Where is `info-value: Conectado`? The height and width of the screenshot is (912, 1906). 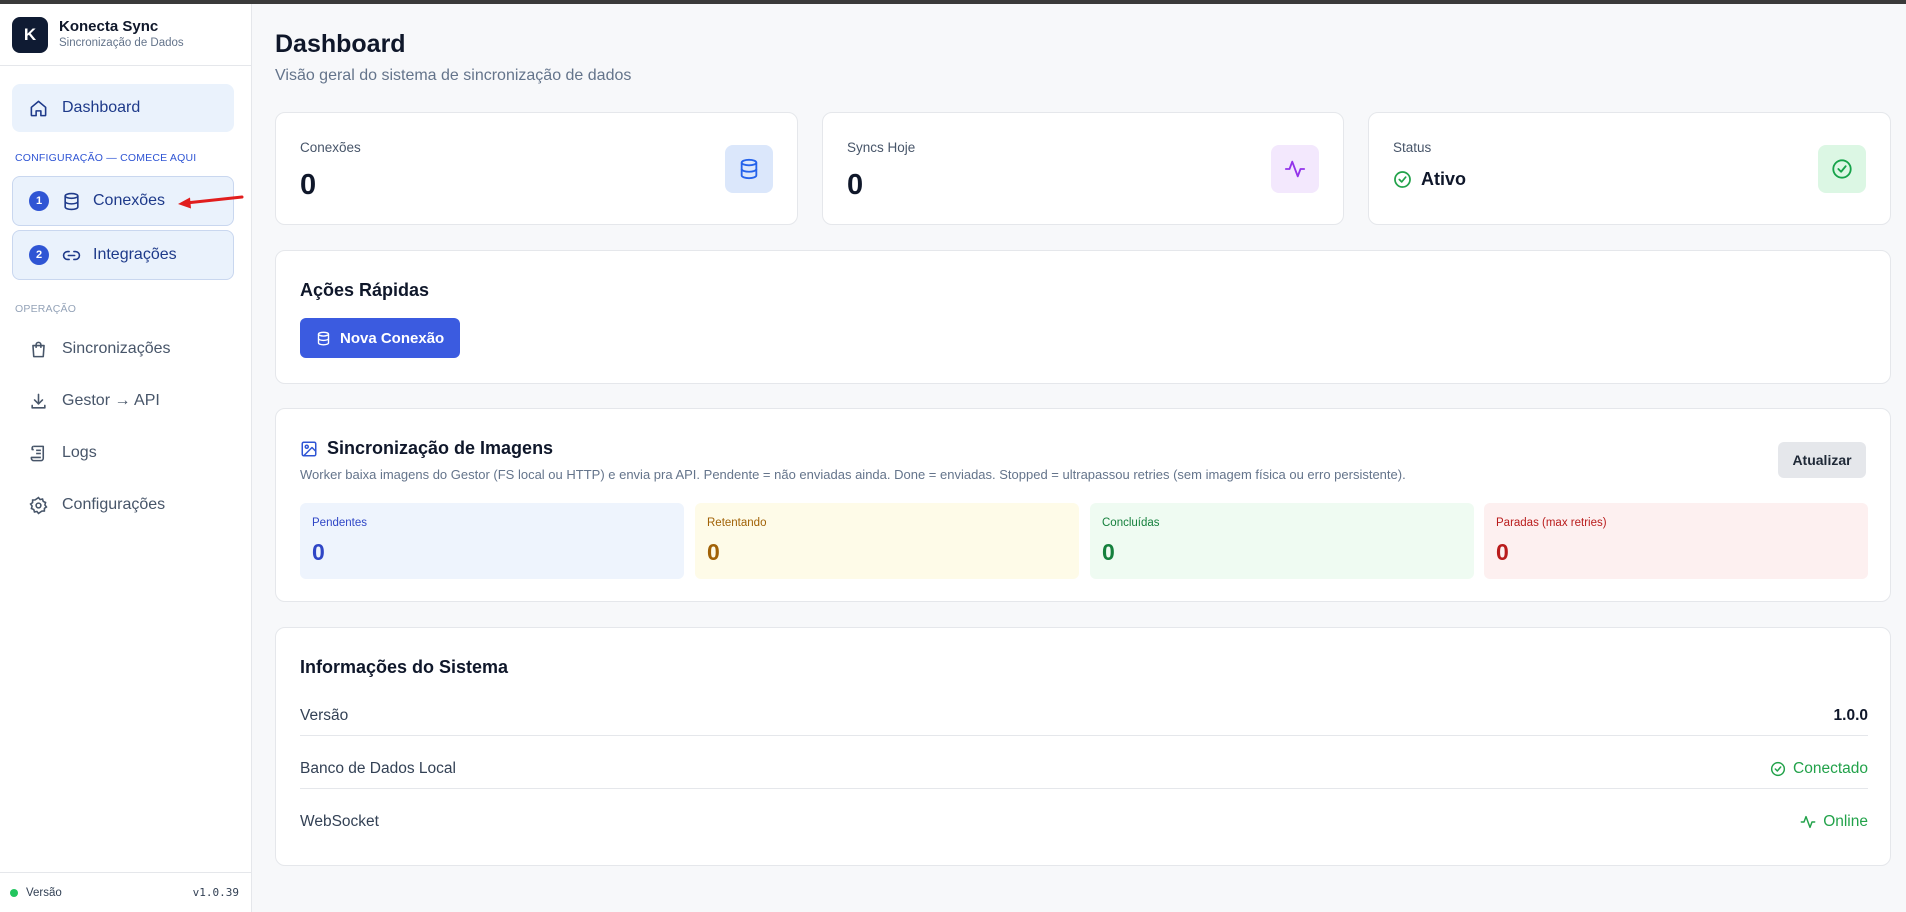 info-value: Conectado is located at coordinates (1830, 768).